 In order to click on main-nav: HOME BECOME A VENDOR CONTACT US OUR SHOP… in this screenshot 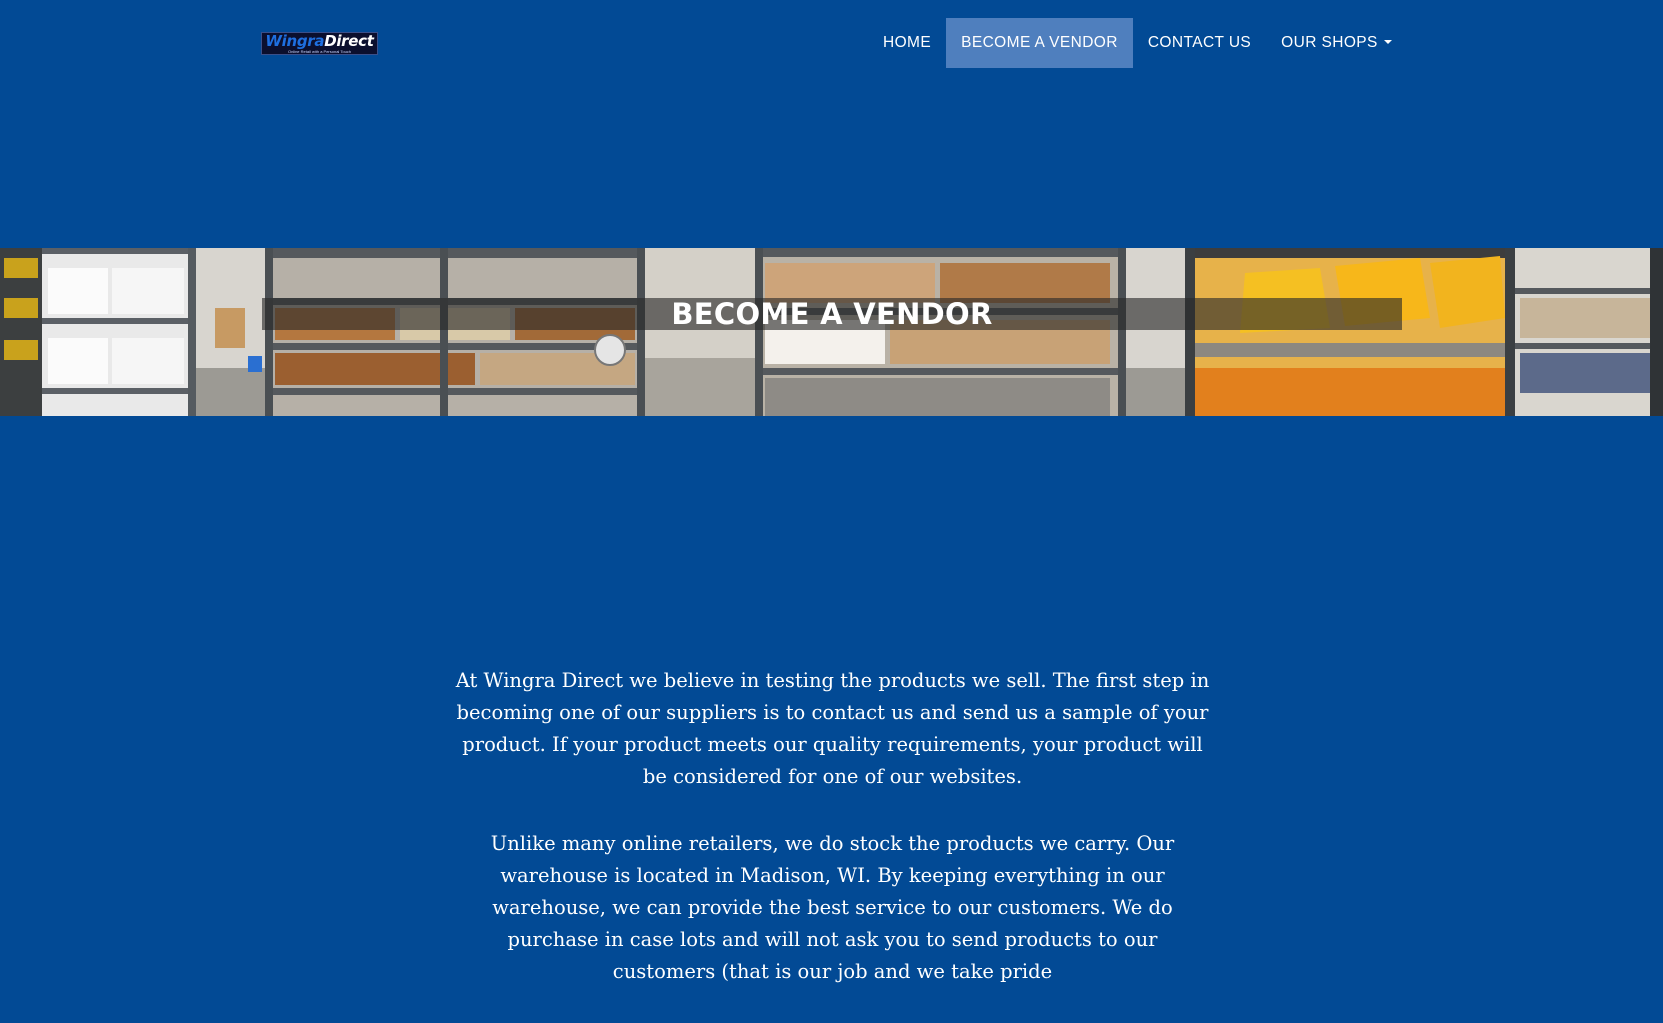, I will do `click(1137, 43)`.